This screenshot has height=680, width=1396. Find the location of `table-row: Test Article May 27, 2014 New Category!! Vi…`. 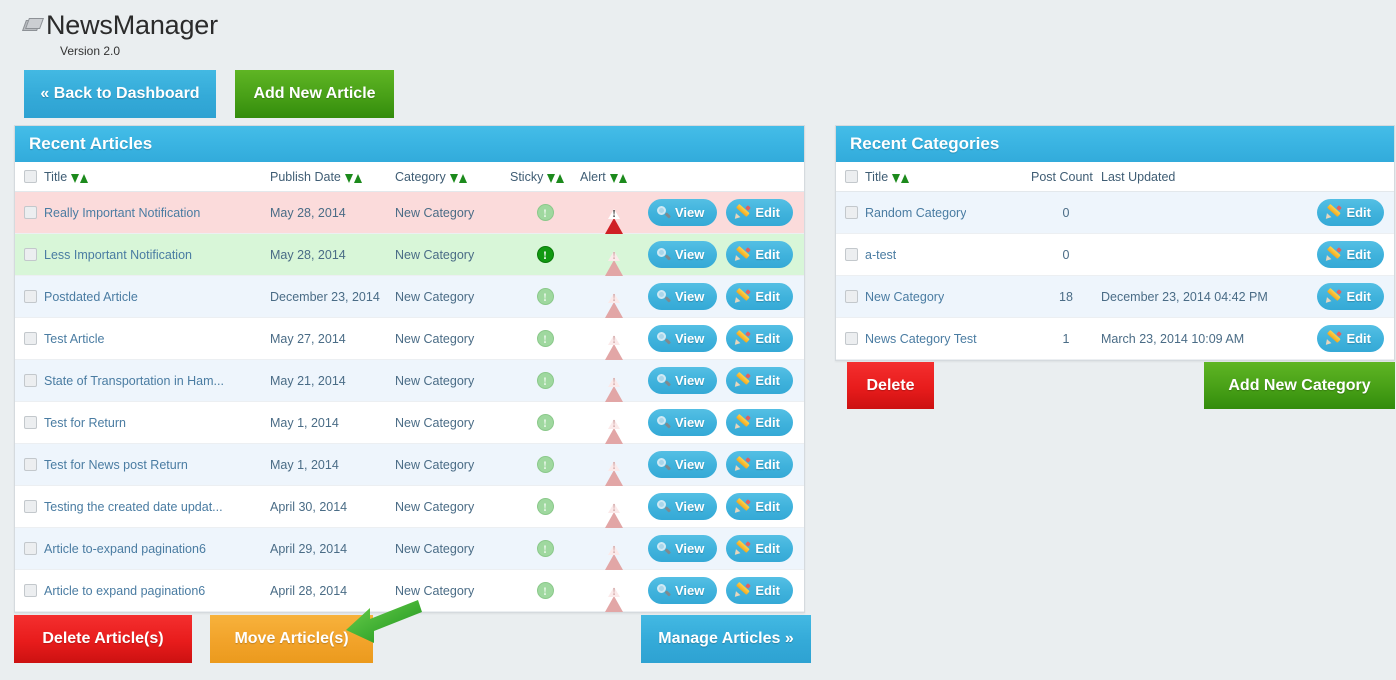

table-row: Test Article May 27, 2014 New Category!! Vi… is located at coordinates (409, 338).